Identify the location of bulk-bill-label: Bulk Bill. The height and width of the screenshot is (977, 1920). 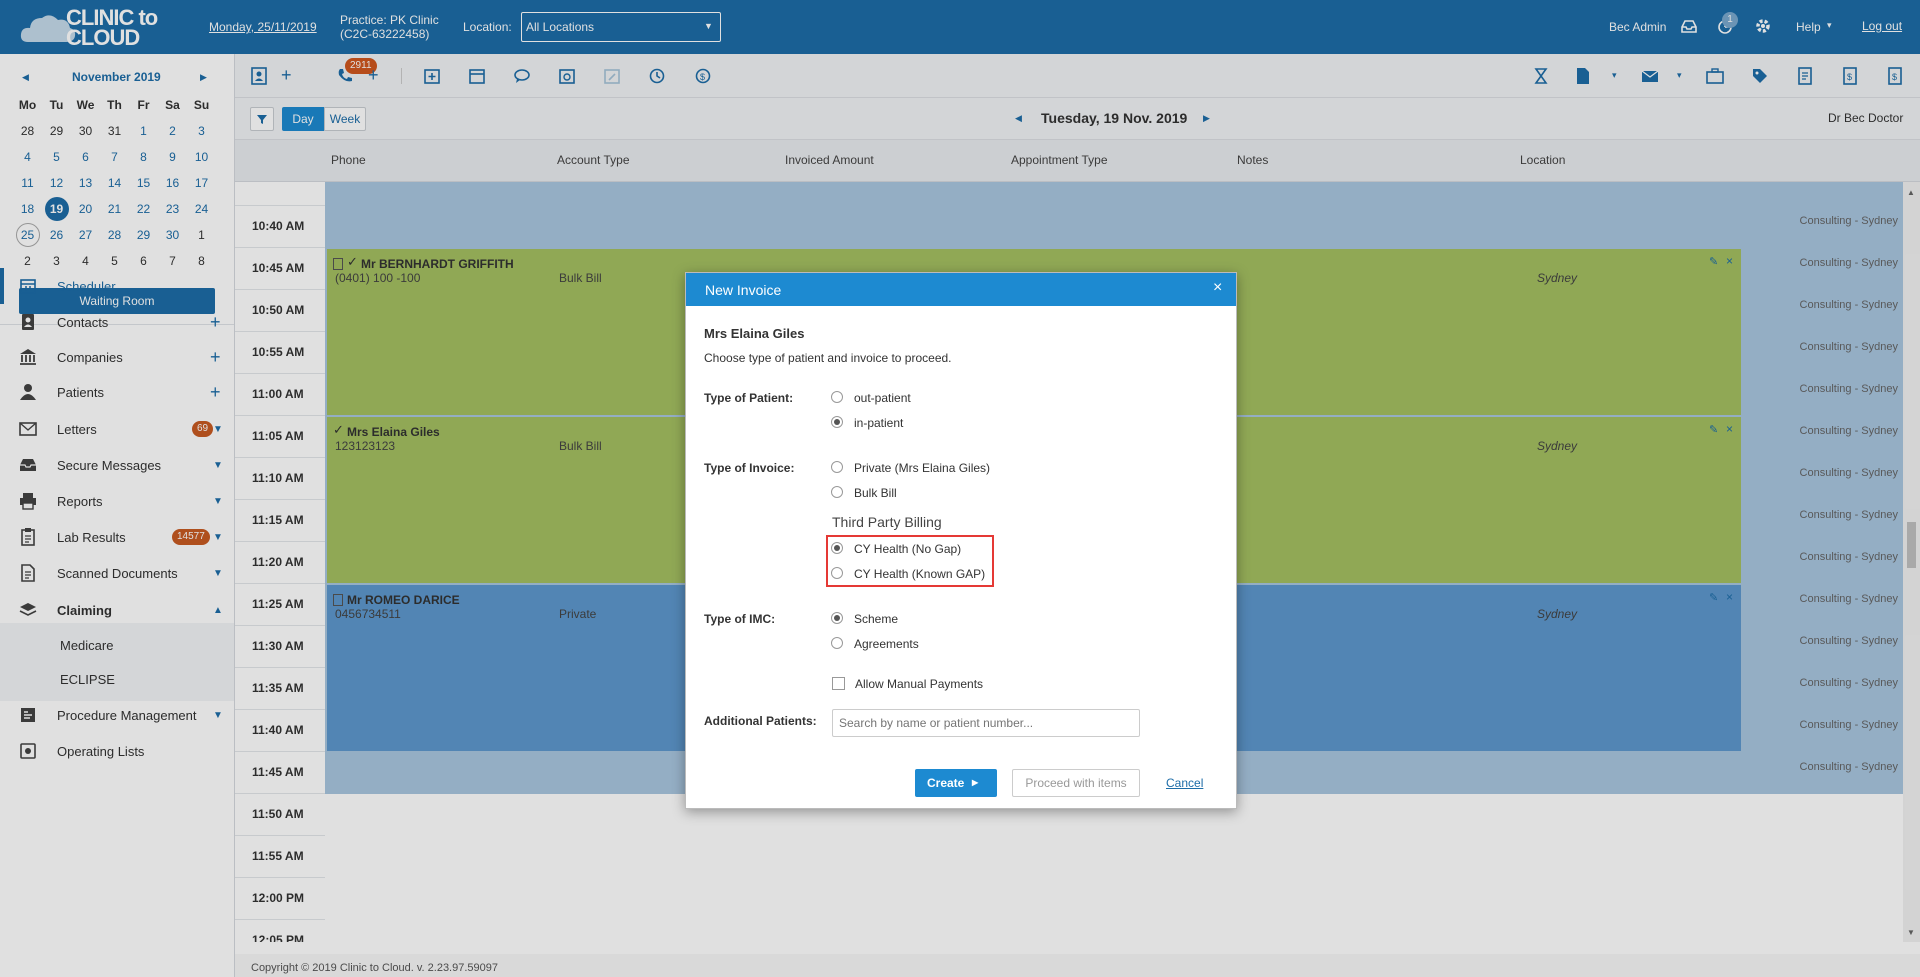
(875, 493).